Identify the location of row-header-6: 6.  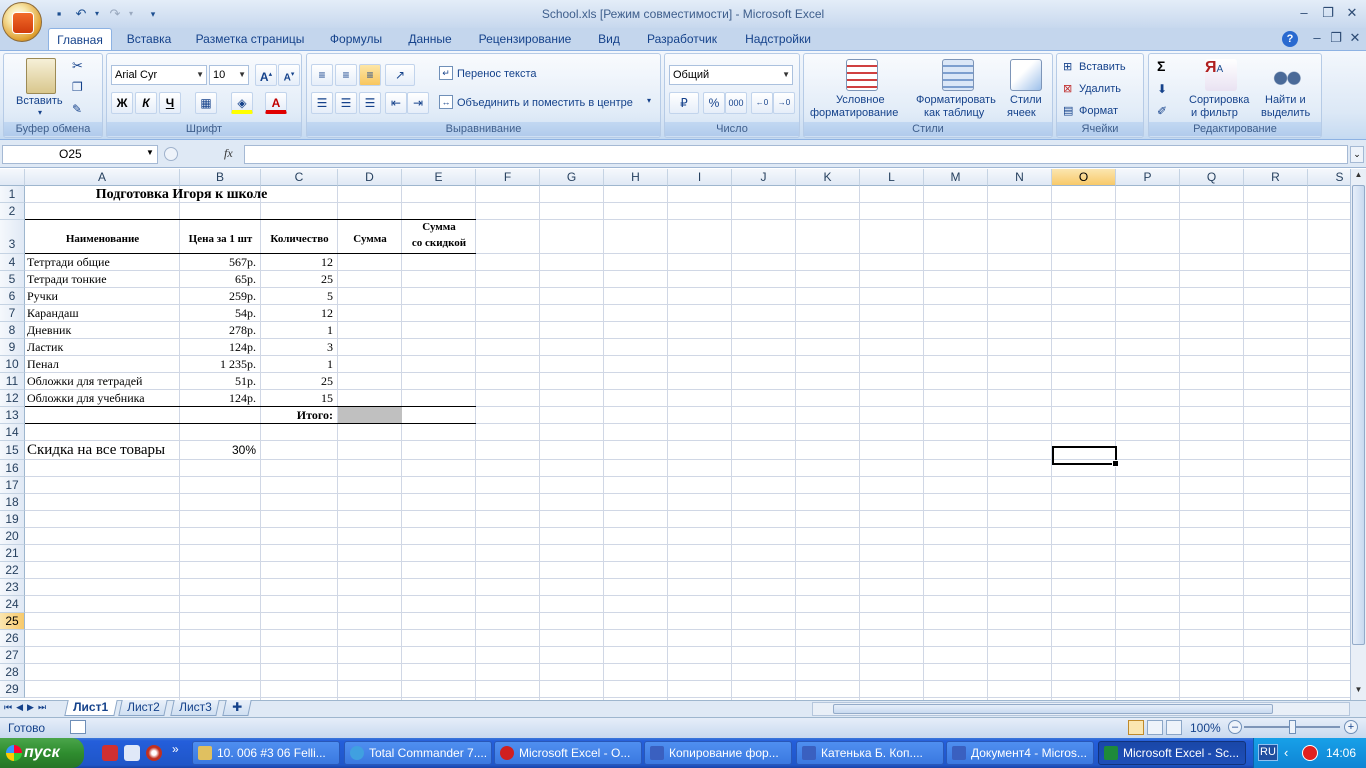
(12, 296).